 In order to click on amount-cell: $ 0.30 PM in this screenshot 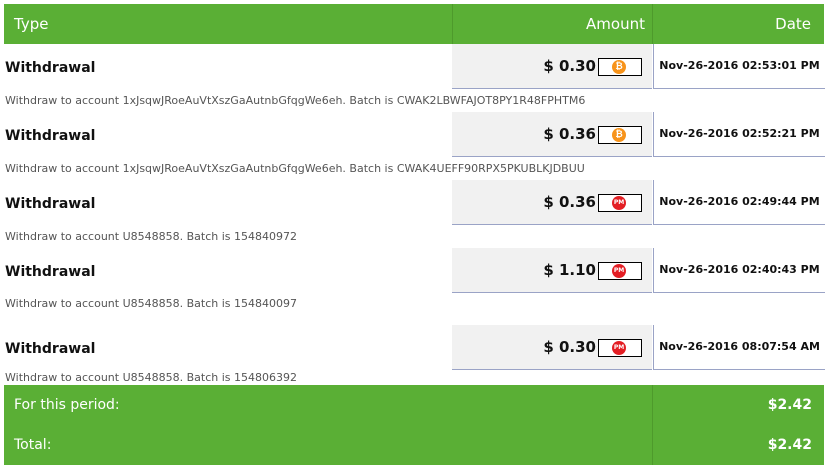, I will do `click(552, 347)`.